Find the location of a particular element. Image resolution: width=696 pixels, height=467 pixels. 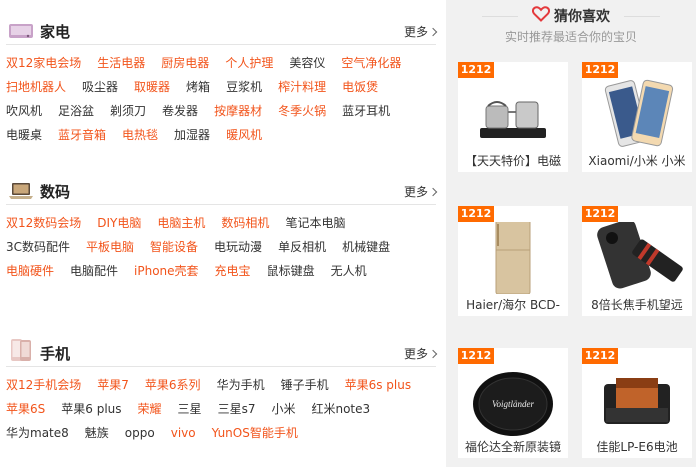

category-link: 蓝牙耳机 is located at coordinates (366, 111).